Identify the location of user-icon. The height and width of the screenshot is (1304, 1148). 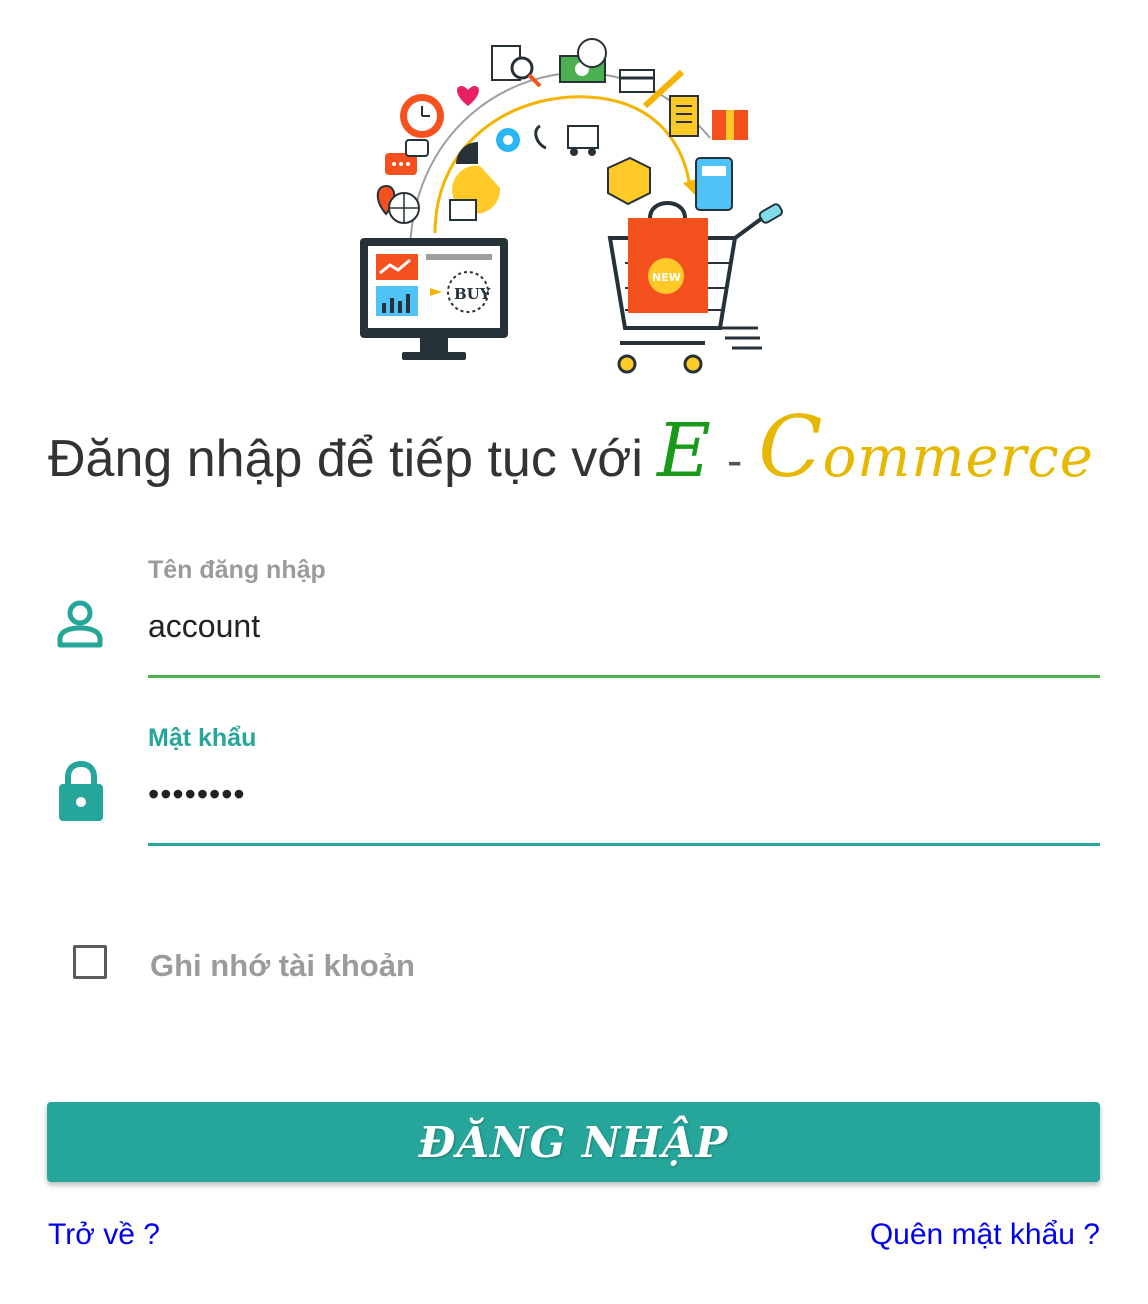
(80, 624).